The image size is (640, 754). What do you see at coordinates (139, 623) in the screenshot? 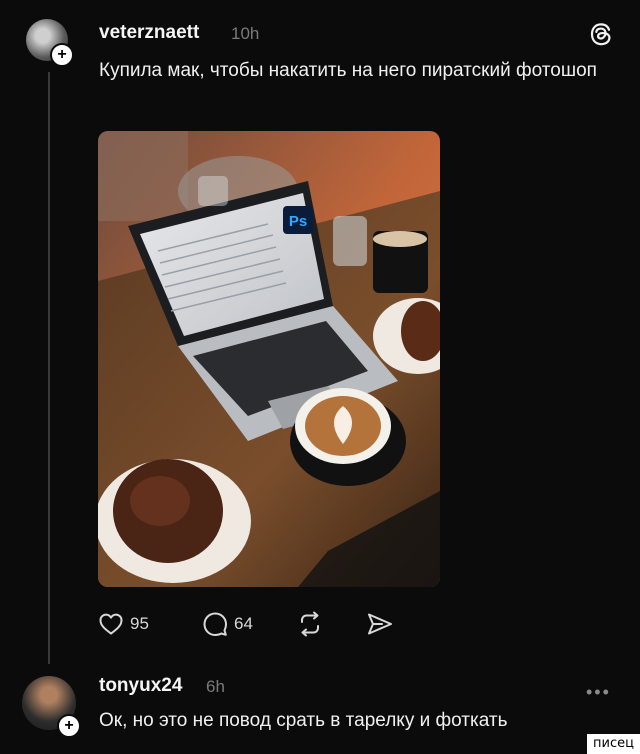
I see `like-count: 95` at bounding box center [139, 623].